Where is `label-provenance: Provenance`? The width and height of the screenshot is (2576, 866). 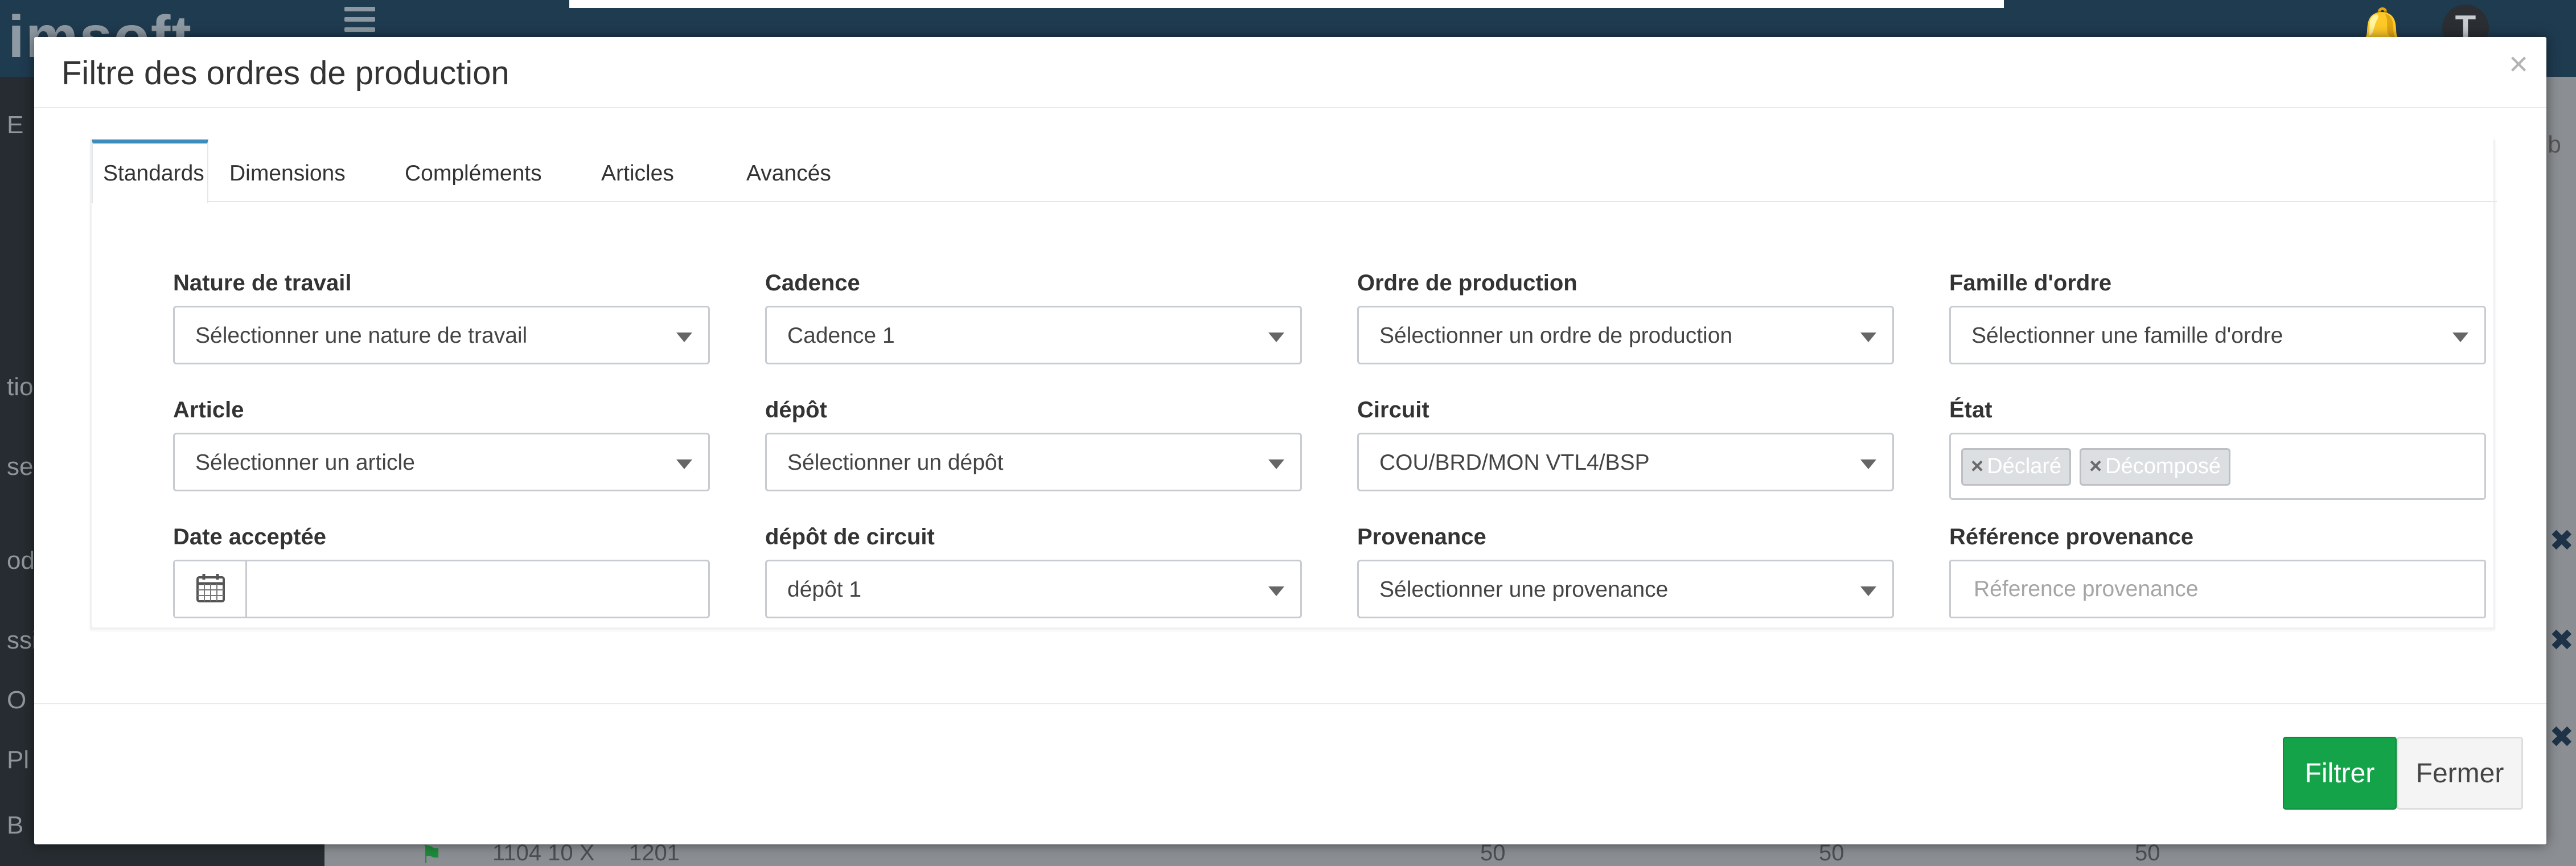
label-provenance: Provenance is located at coordinates (1421, 536).